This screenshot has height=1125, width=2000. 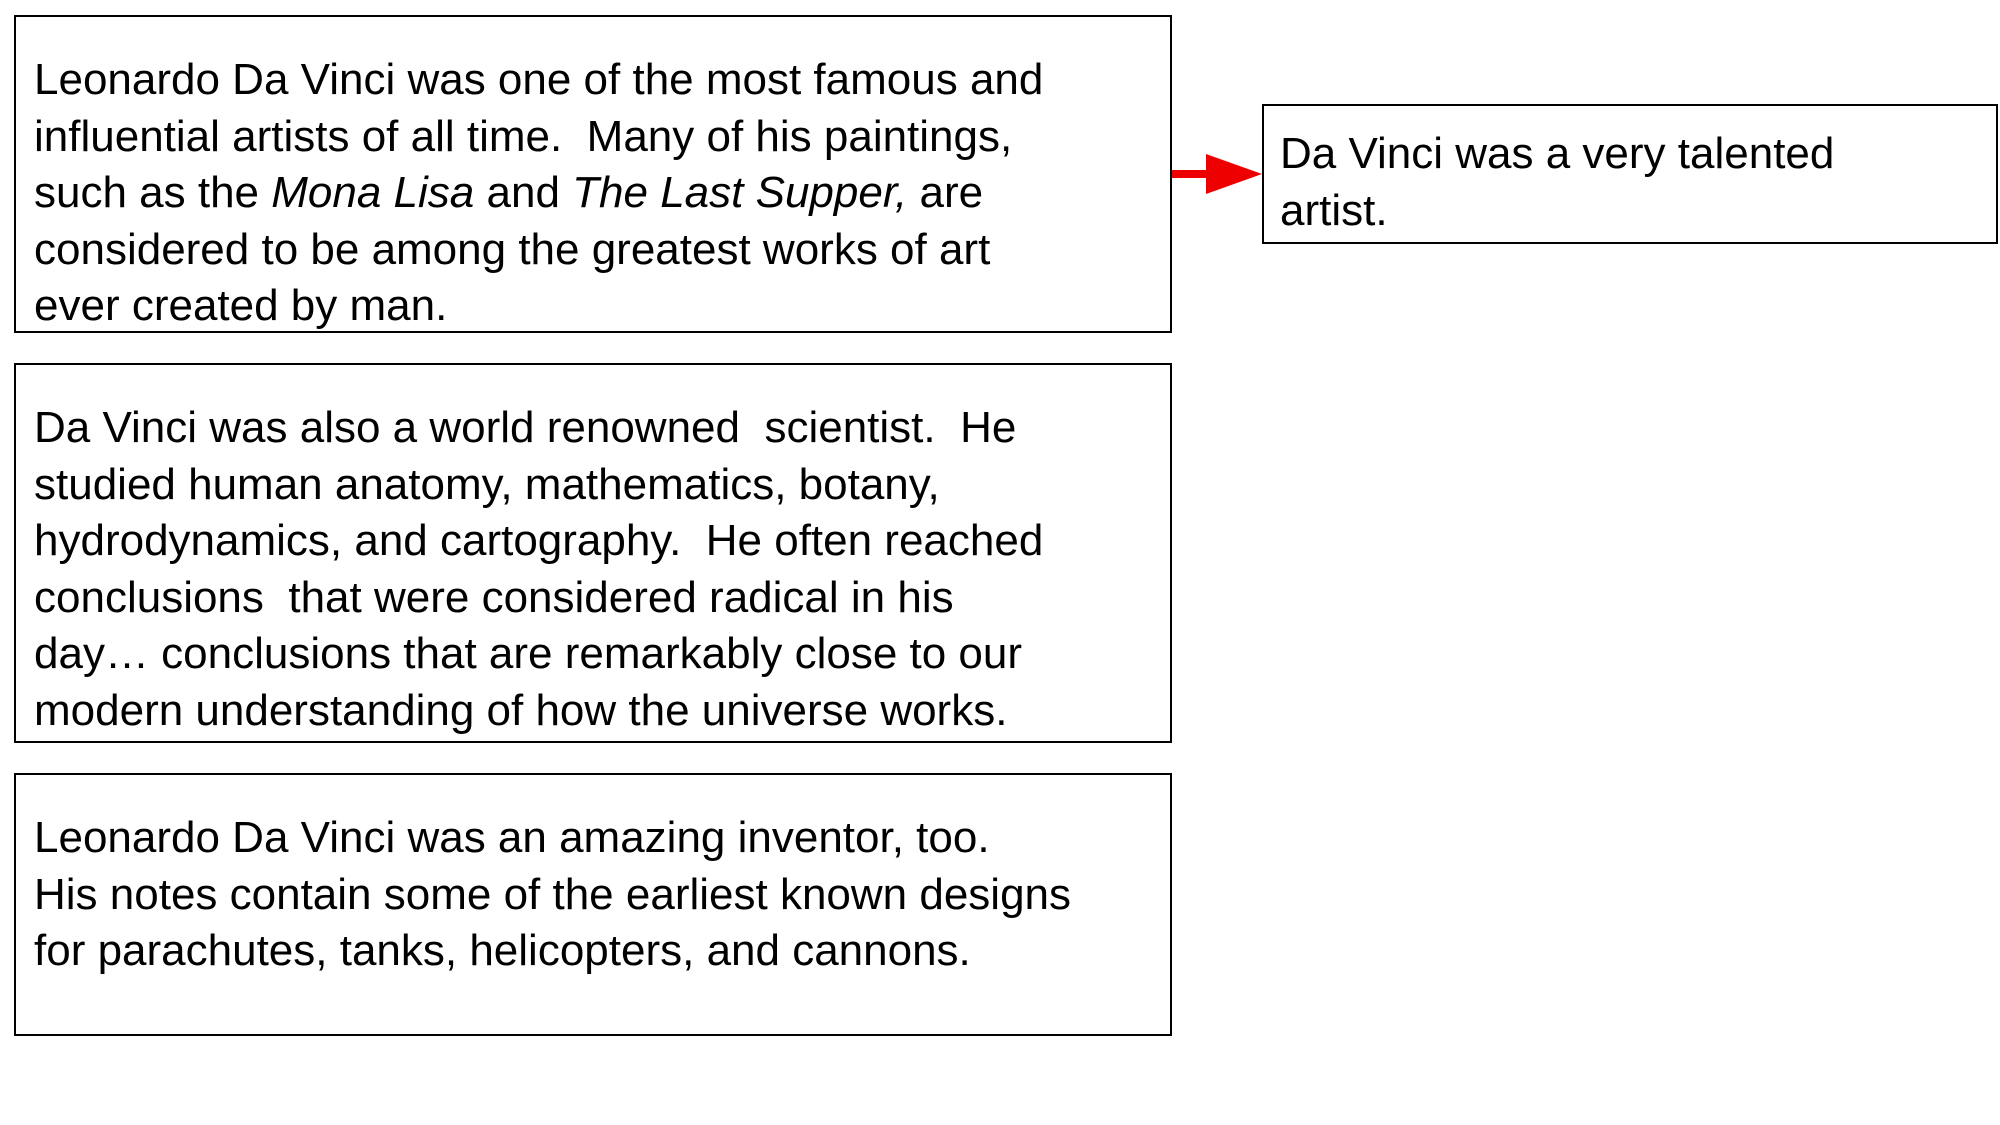 I want to click on connector-arrow, so click(x=1217, y=174).